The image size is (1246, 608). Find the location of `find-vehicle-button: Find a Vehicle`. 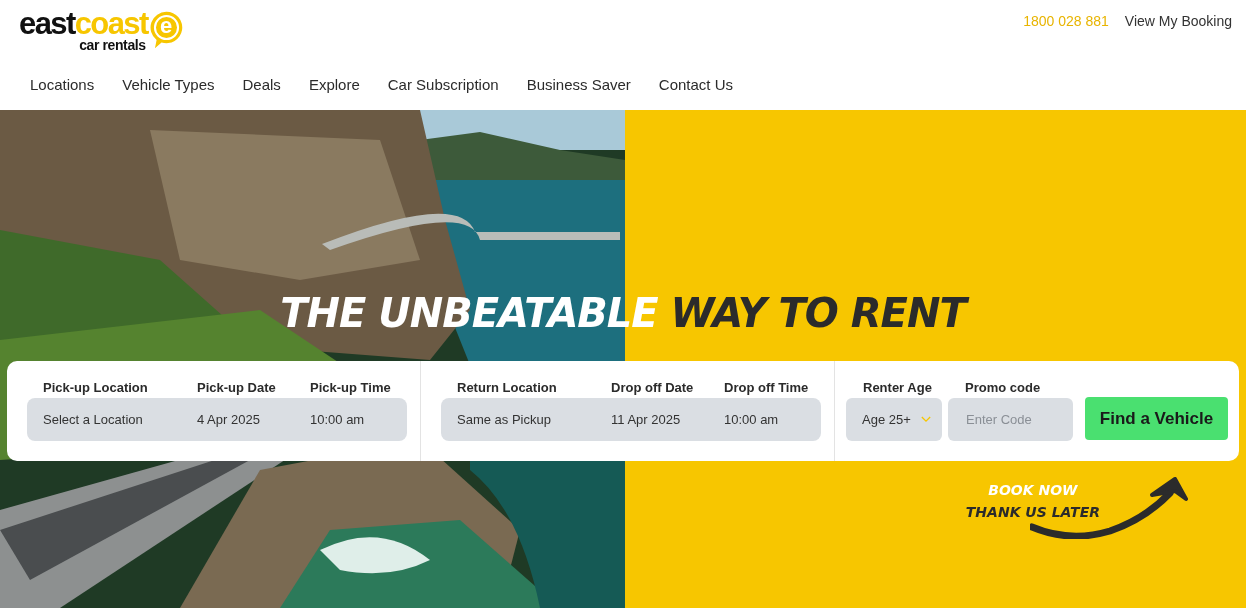

find-vehicle-button: Find a Vehicle is located at coordinates (1156, 418).